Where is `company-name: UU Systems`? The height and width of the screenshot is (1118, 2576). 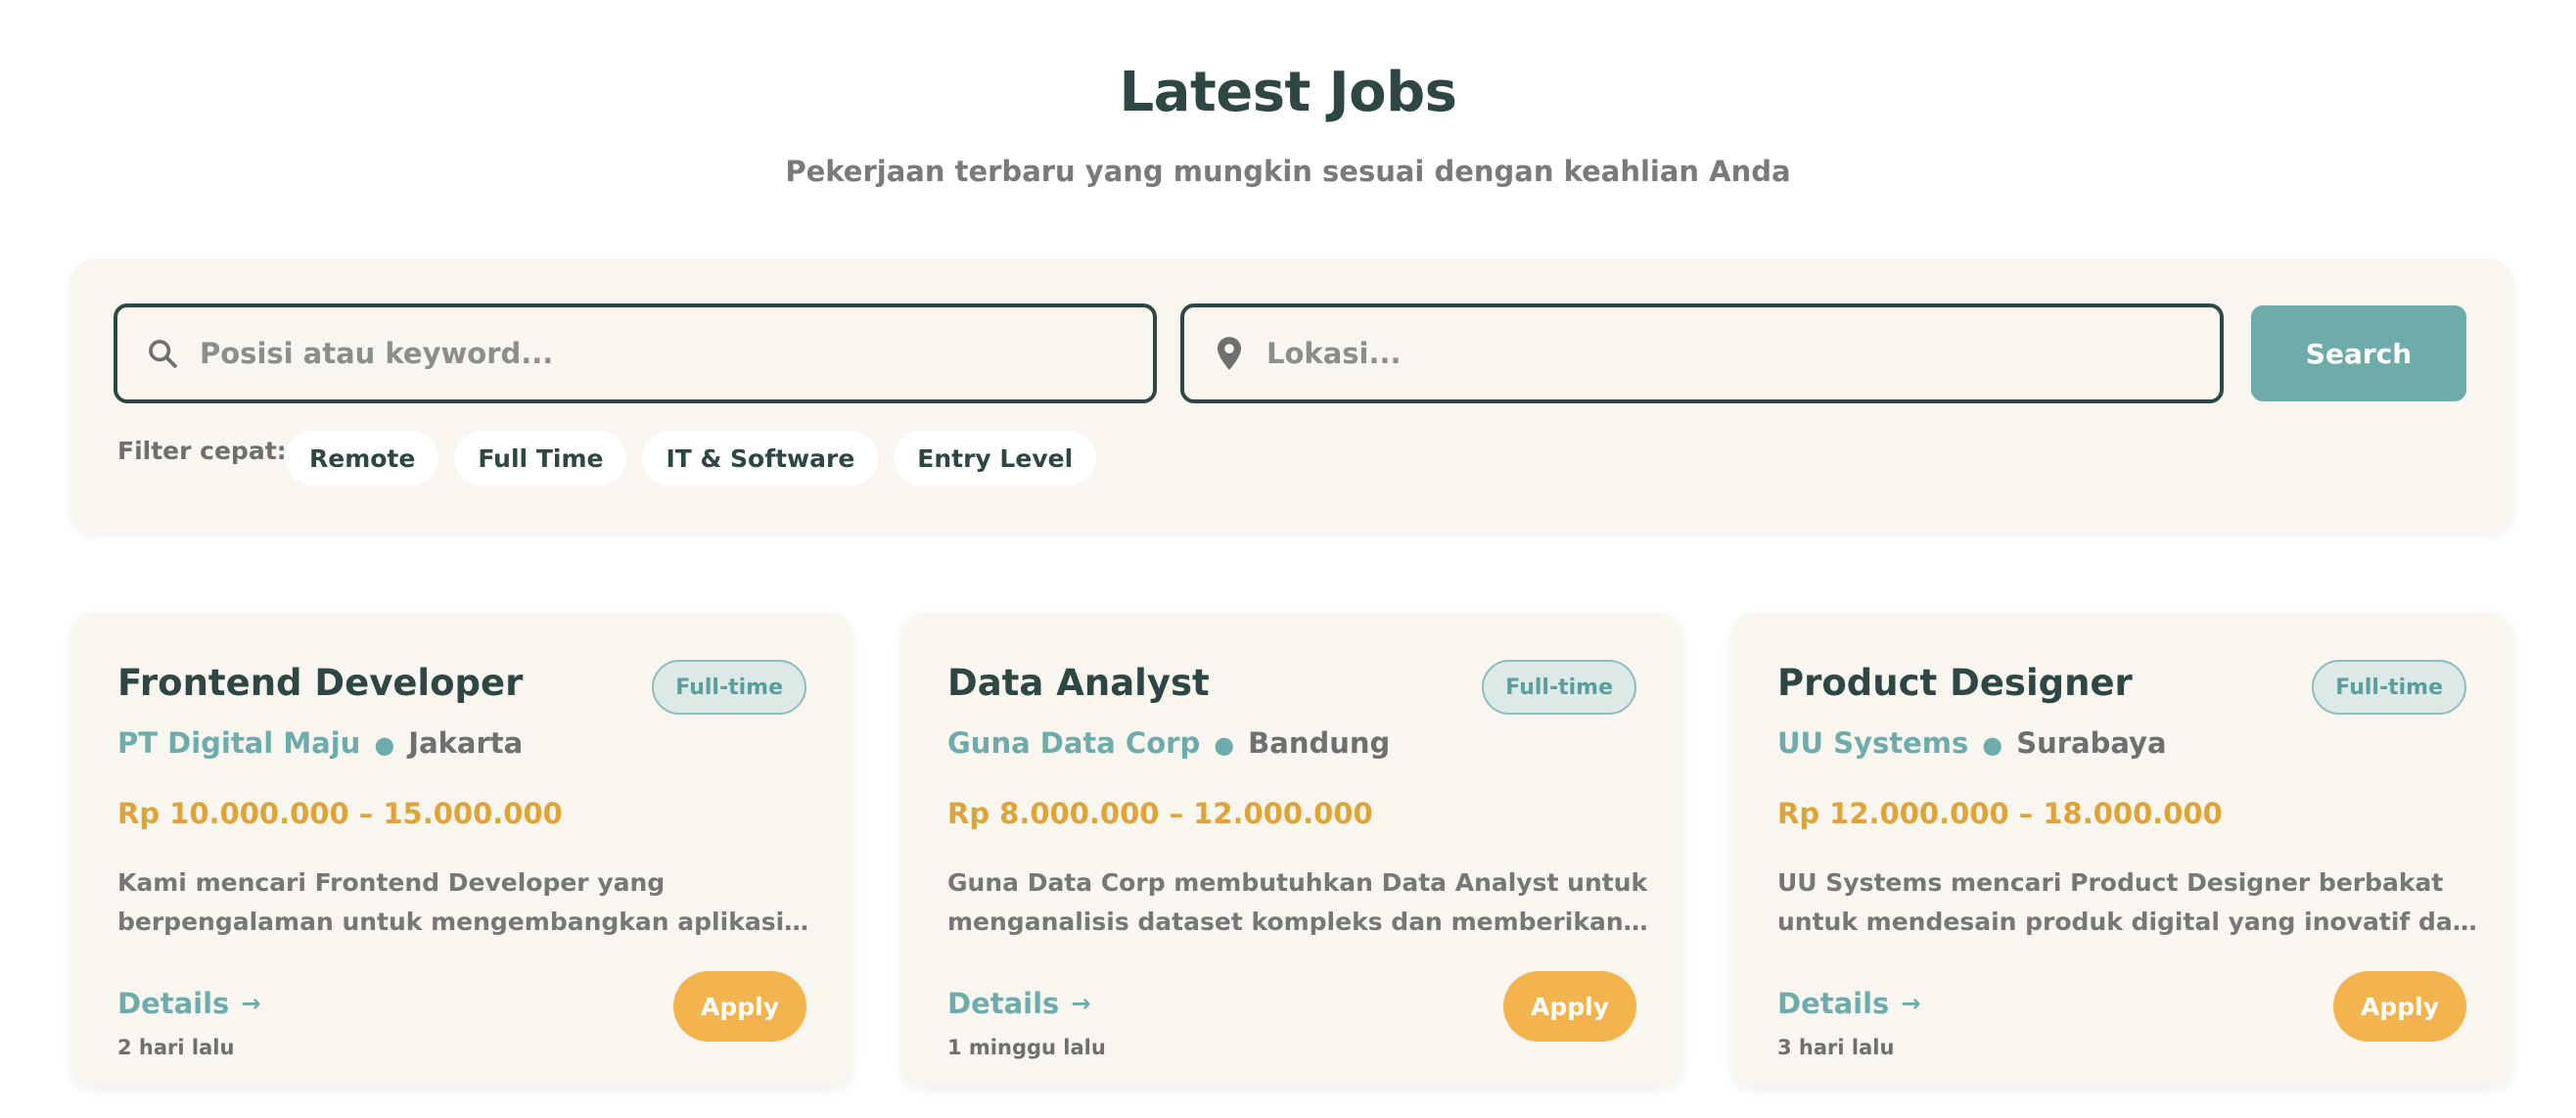
company-name: UU Systems is located at coordinates (1873, 743).